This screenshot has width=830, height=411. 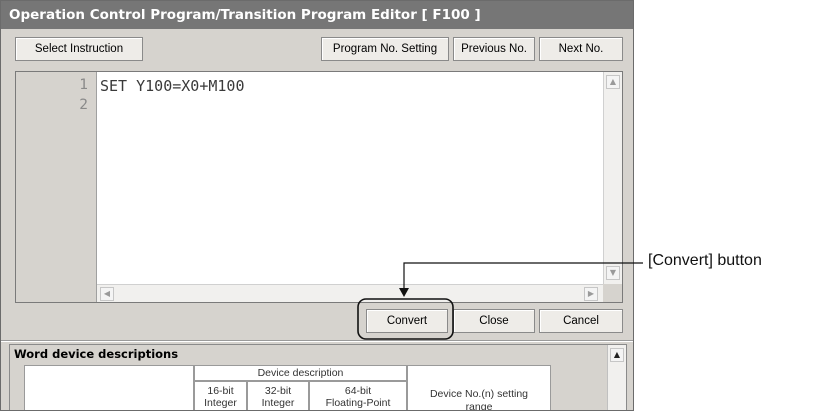 I want to click on setting-range-header: Device No.(n) setting range, so click(x=479, y=387).